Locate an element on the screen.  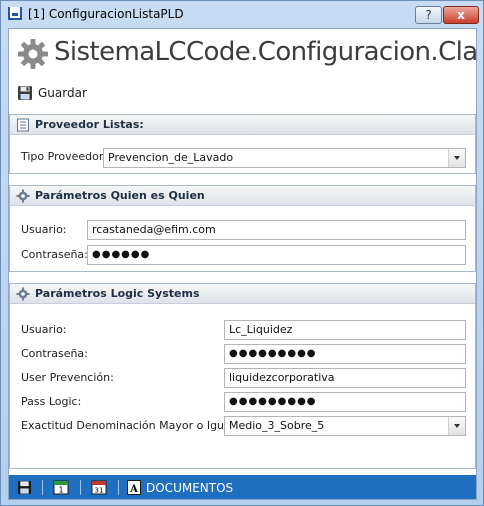
logic-usuario-input: Lc_Liquidez is located at coordinates (345, 330).